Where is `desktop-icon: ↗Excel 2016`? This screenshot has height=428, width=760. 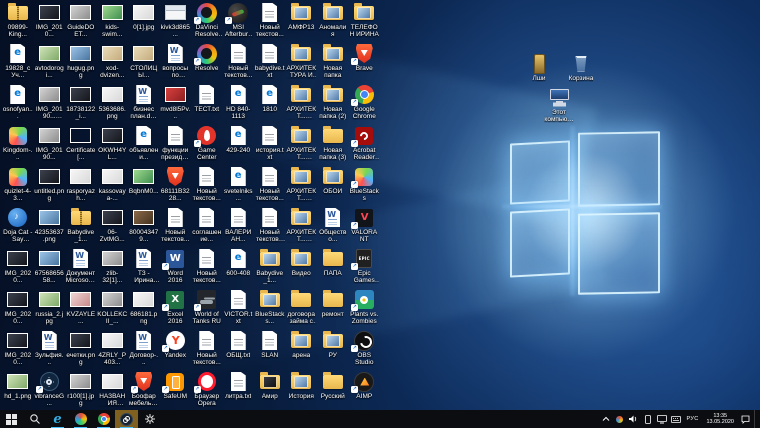
desktop-icon: ↗Excel 2016 is located at coordinates (176, 308).